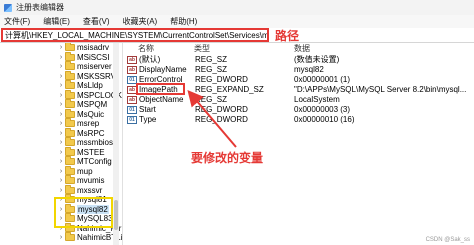 This screenshot has height=245, width=474. I want to click on watermark: CSDN @Sak_ss, so click(447, 240).